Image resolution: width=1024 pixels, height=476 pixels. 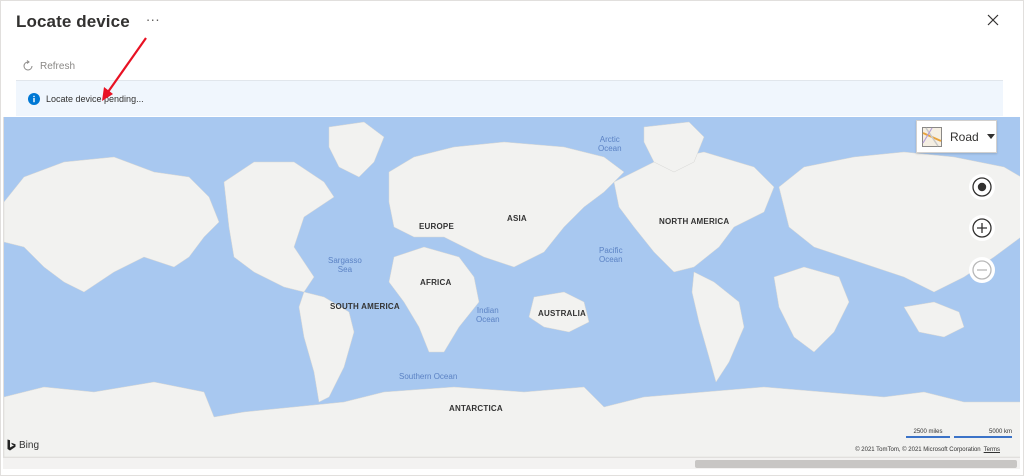 What do you see at coordinates (562, 313) in the screenshot?
I see `label-australia: AUSTRALIA` at bounding box center [562, 313].